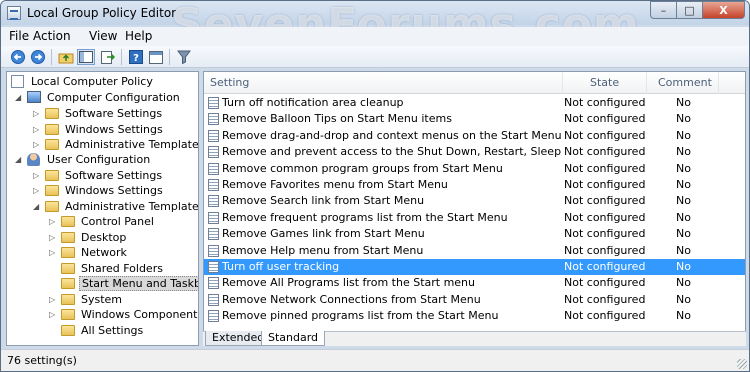 The image size is (750, 372). I want to click on tree-item-shared-folders: Shared Folders, so click(122, 268).